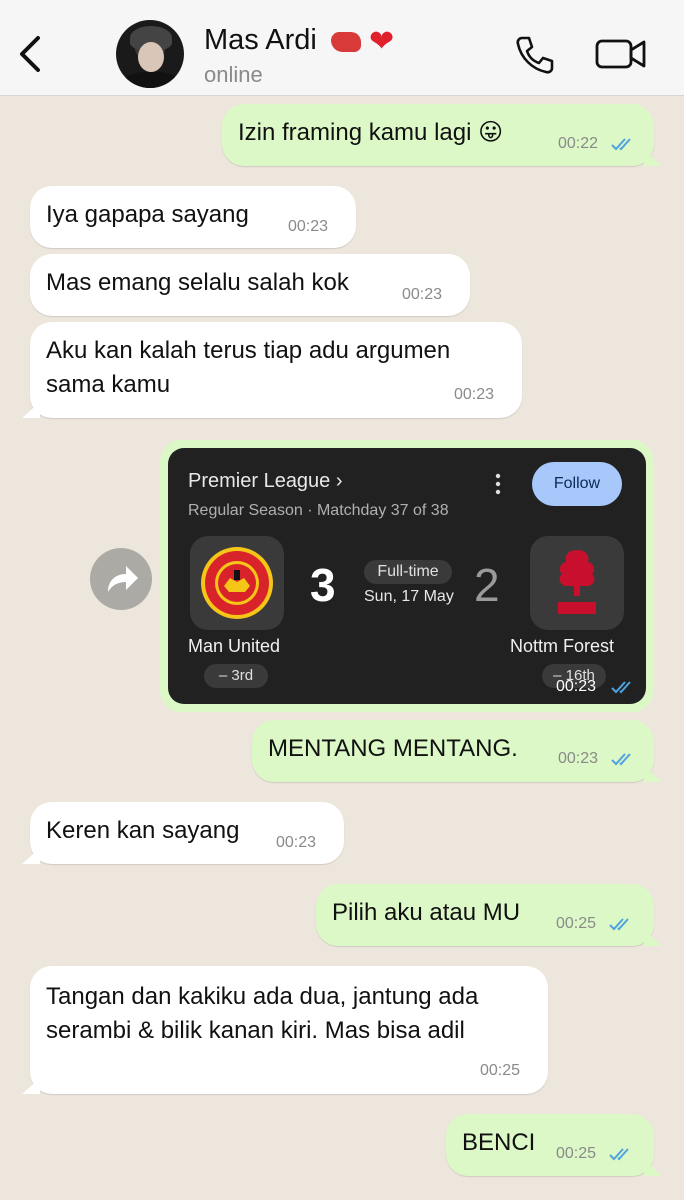 The image size is (684, 1200). What do you see at coordinates (147, 214) in the screenshot?
I see `message-text: Iya gapapa sayang` at bounding box center [147, 214].